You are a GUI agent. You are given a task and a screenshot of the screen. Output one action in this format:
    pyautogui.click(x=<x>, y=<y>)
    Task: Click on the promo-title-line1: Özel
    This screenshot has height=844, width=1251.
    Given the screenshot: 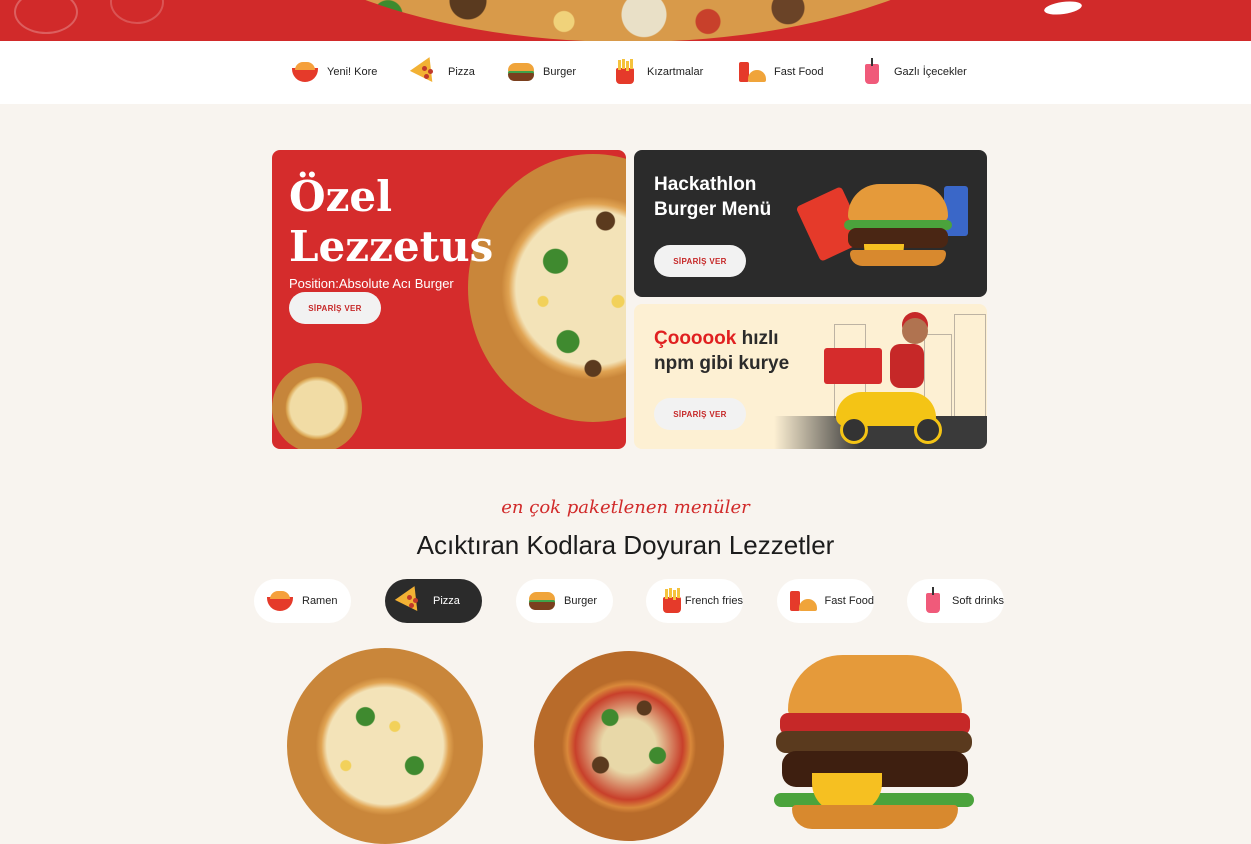 What is the action you would take?
    pyautogui.click(x=341, y=196)
    